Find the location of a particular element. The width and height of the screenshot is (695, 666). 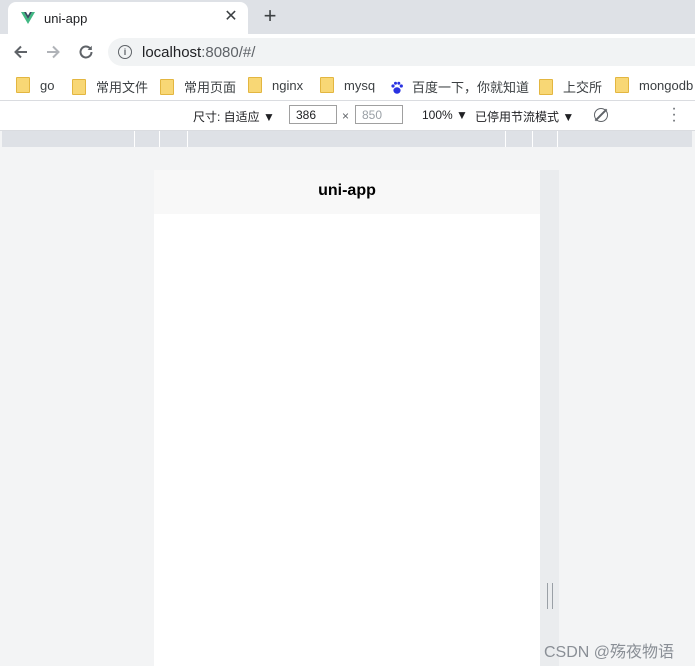

bookmark-mysq: mysq is located at coordinates (347, 85).